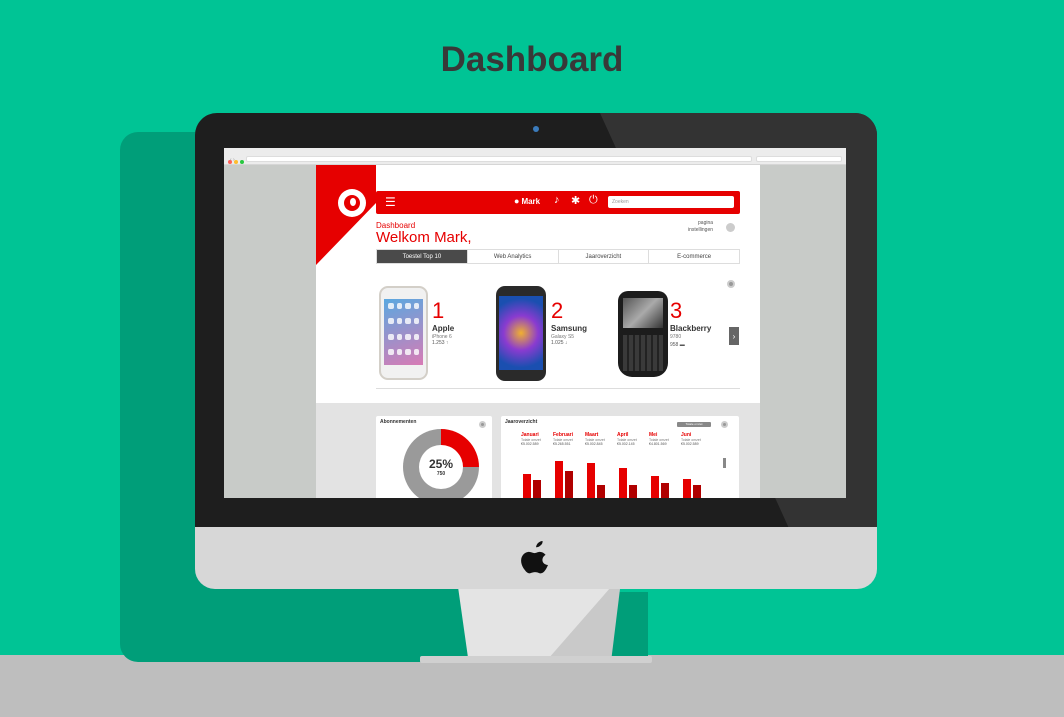  What do you see at coordinates (569, 328) in the screenshot?
I see `device-2-brand: Samsung` at bounding box center [569, 328].